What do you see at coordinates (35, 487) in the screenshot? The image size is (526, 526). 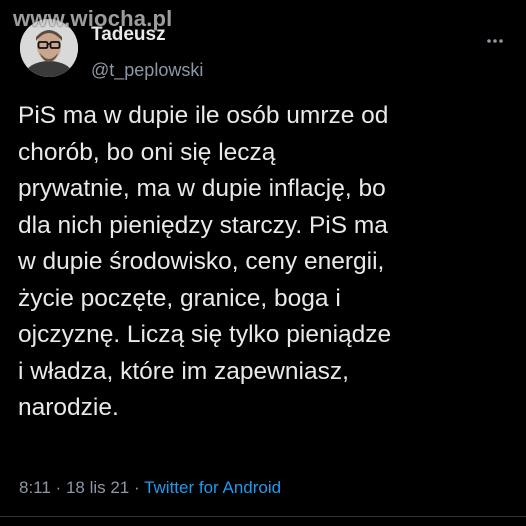 I see `tweet-time: 8:11` at bounding box center [35, 487].